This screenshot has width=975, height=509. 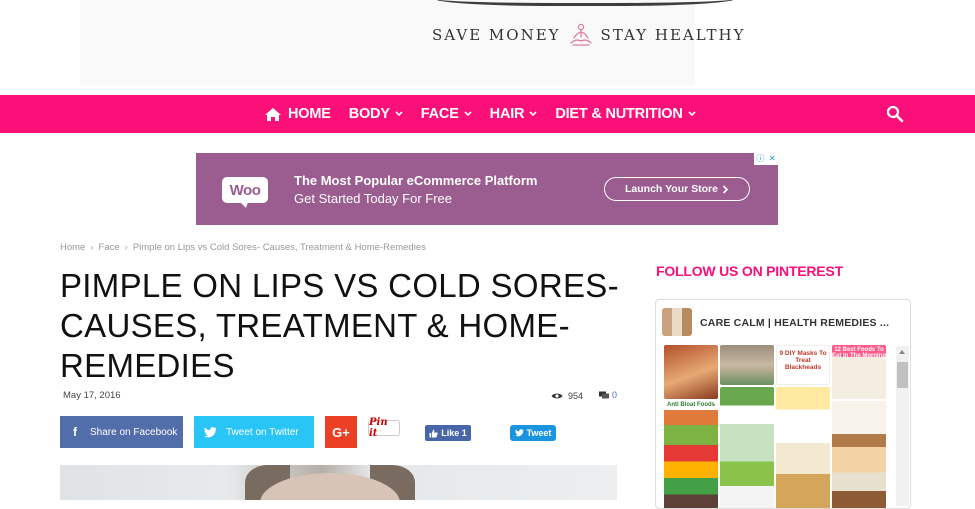 What do you see at coordinates (585, 3) in the screenshot?
I see `site-logo` at bounding box center [585, 3].